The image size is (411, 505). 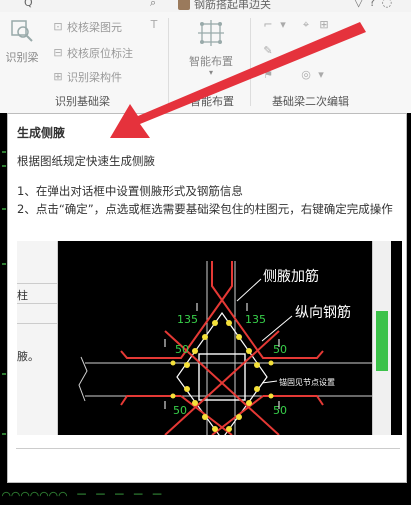 What do you see at coordinates (130, 191) in the screenshot?
I see `tooltip-step-1: 1、在弹出对话框中设置侧腋形式及钢筋信息` at bounding box center [130, 191].